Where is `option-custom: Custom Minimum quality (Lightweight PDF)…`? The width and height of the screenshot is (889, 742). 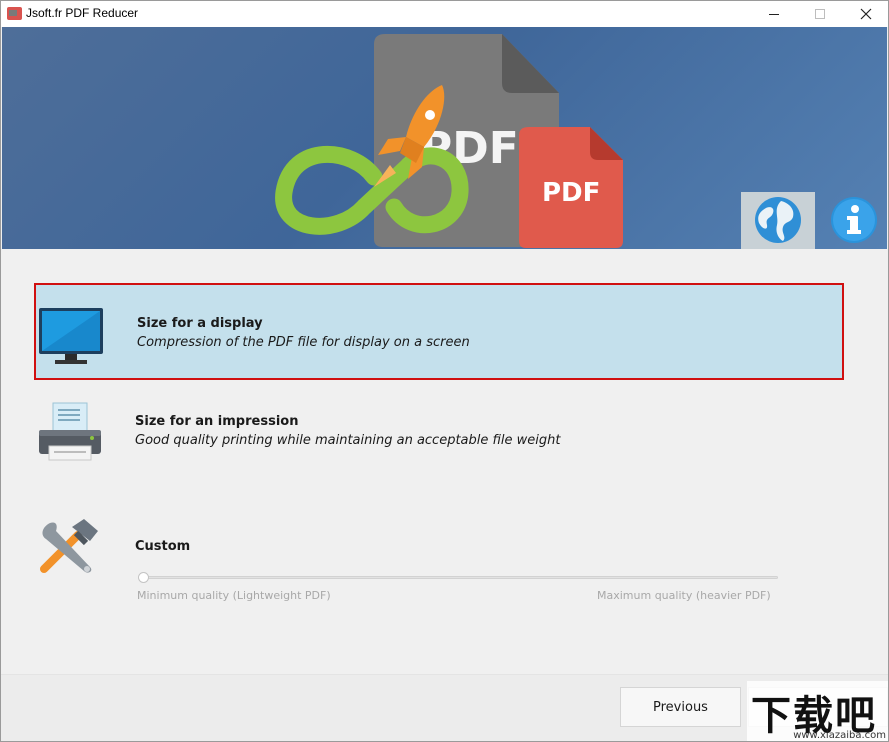 option-custom: Custom Minimum quality (Lightweight PDF)… is located at coordinates (439, 564).